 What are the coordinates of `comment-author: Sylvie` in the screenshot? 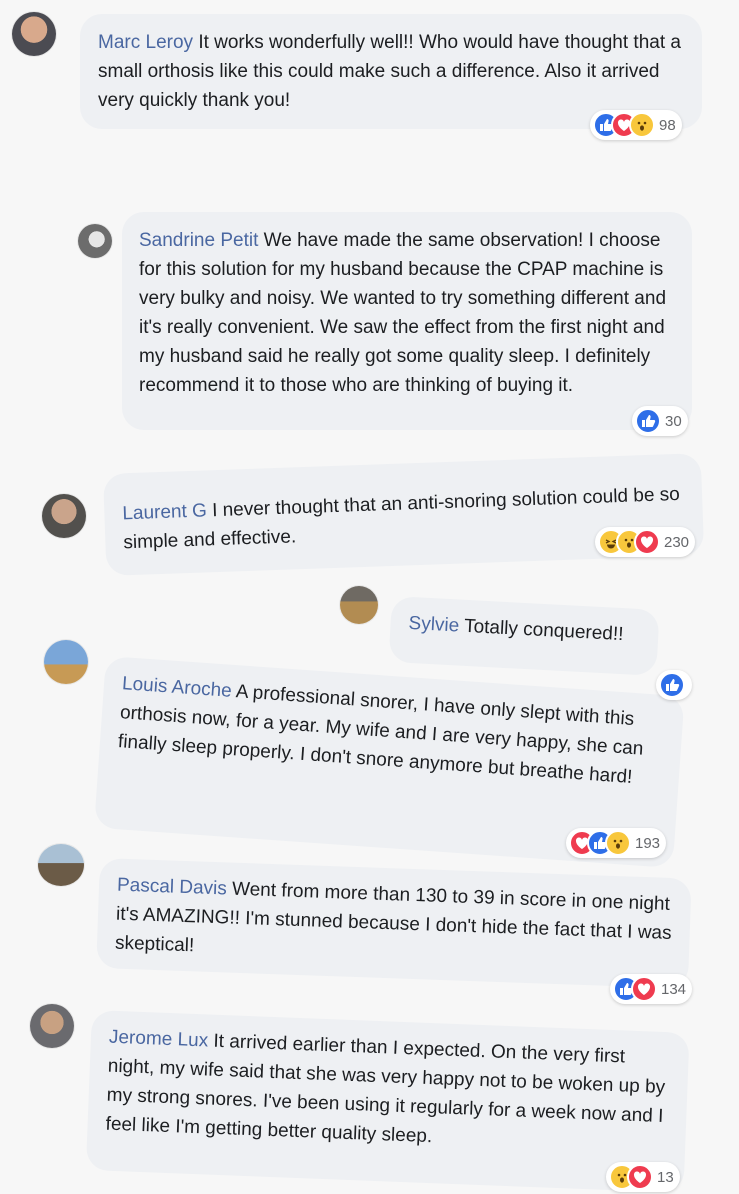 It's located at (434, 625).